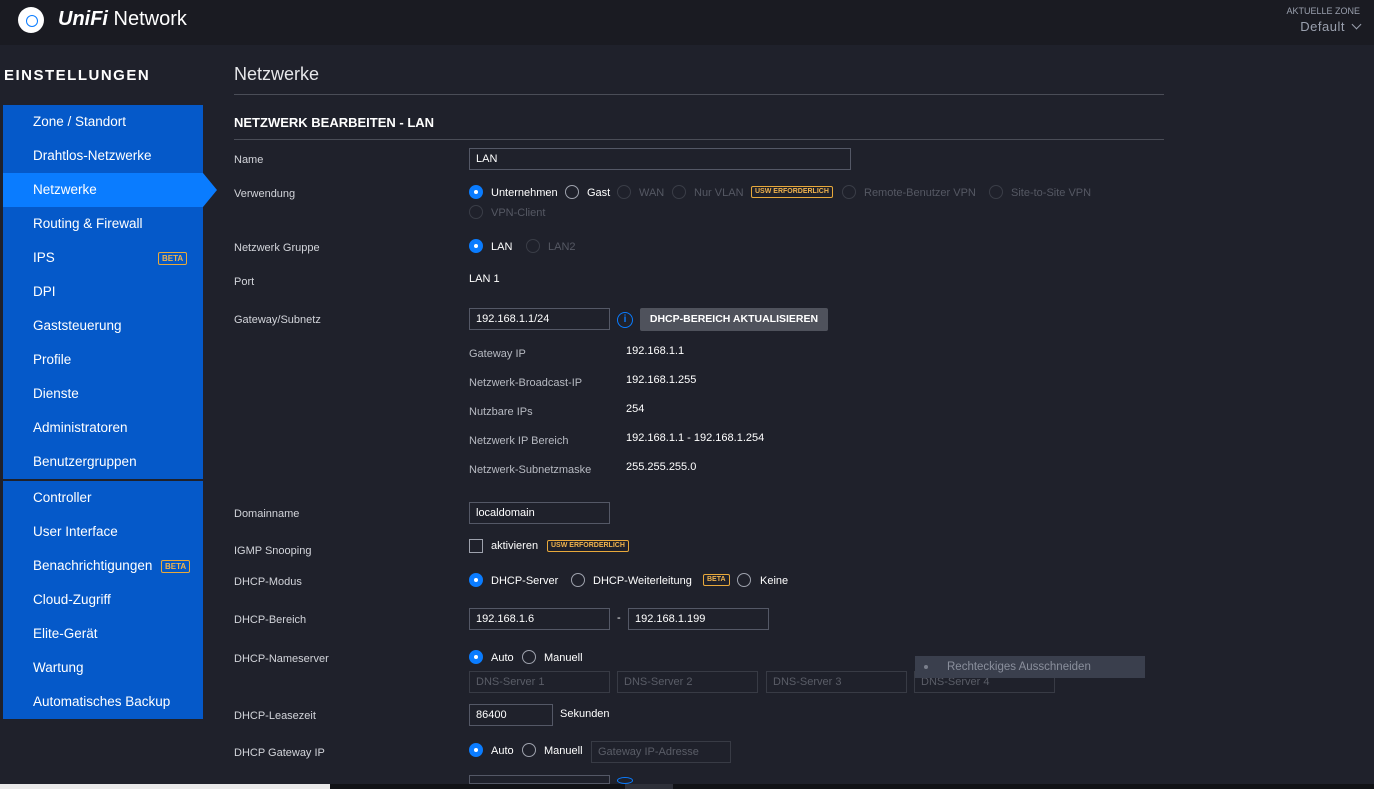 The width and height of the screenshot is (1374, 789). Describe the element at coordinates (103, 702) in the screenshot. I see `sidebar-item-auto-backup: Automatisches Backup` at that location.